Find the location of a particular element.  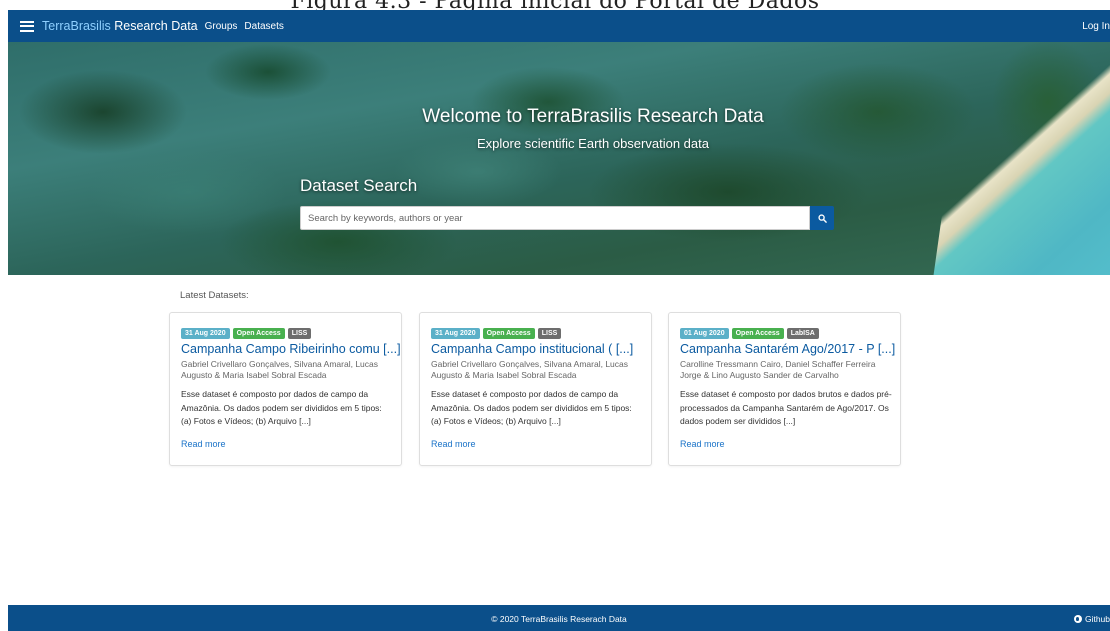

dataset-title-link: Campanha Santarém Ago/2017 - P [...] is located at coordinates (787, 349).